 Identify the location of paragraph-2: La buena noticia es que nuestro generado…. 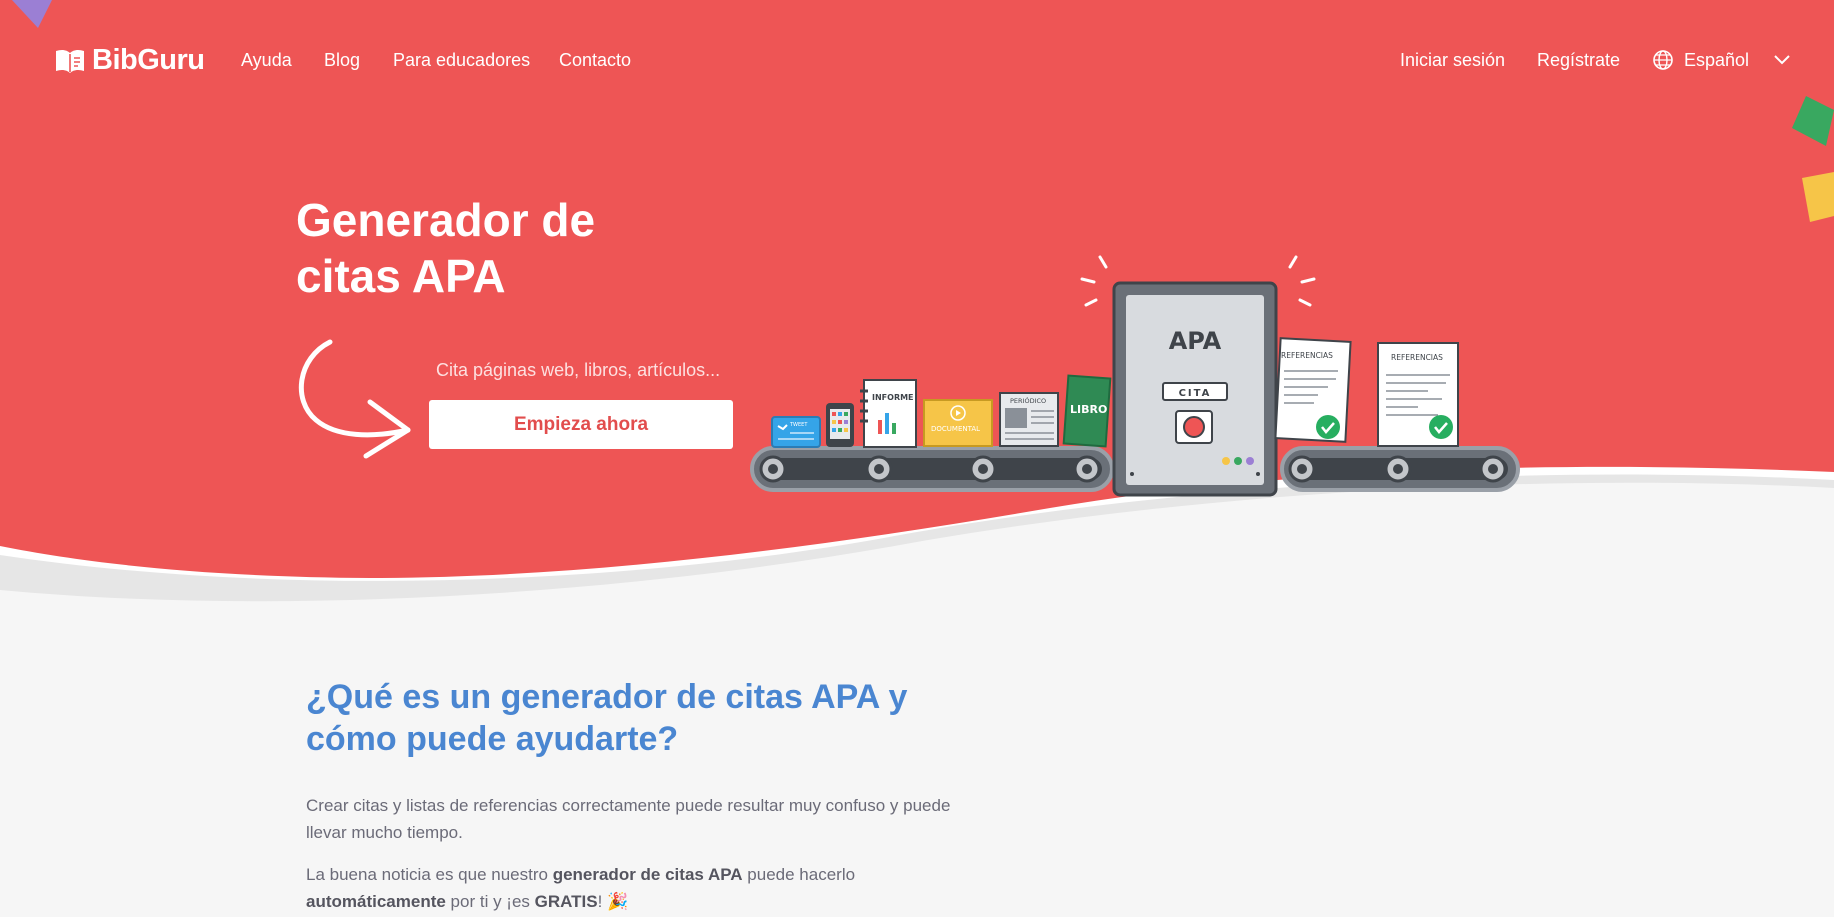
(636, 888).